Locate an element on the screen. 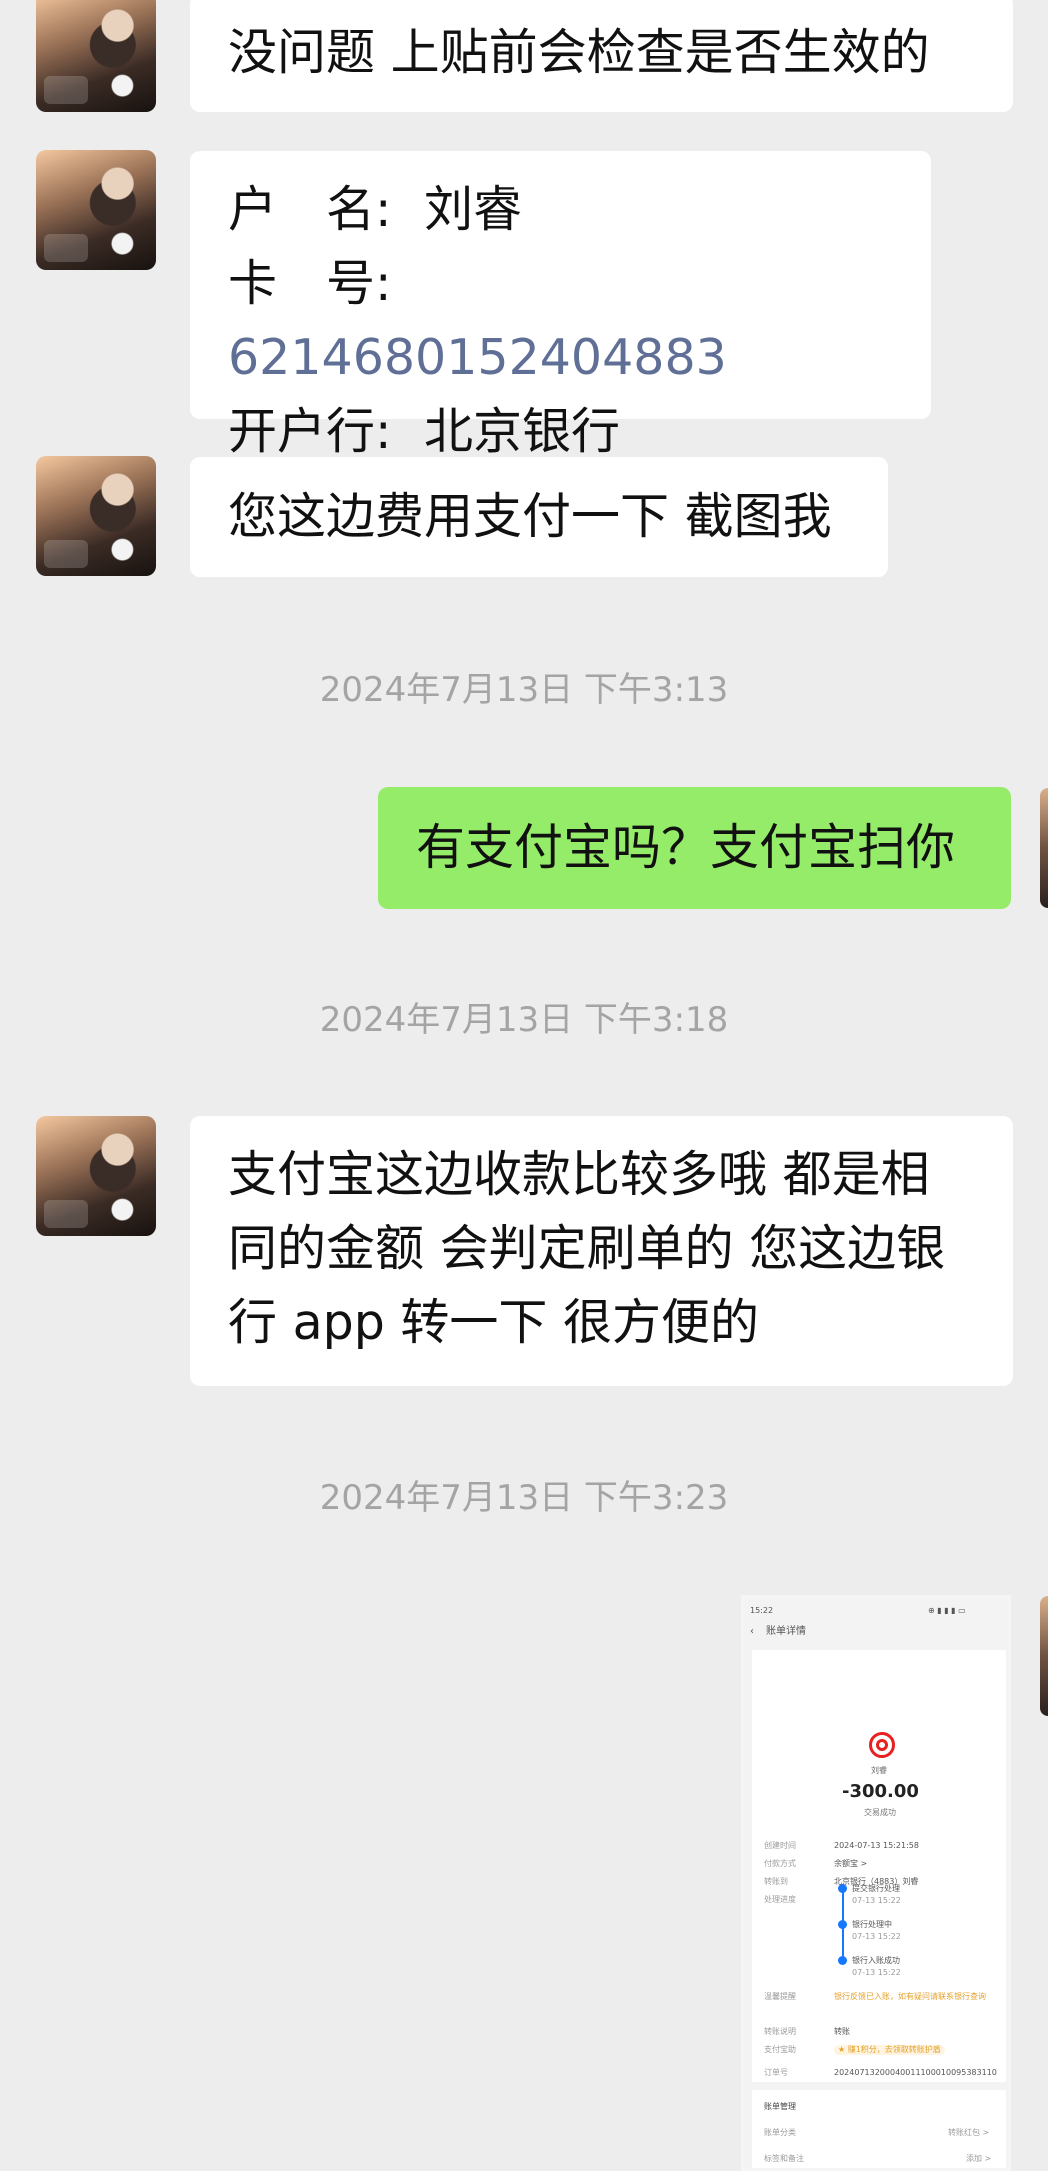 This screenshot has height=2171, width=1048. account-name-label: 户 名: is located at coordinates (310, 209).